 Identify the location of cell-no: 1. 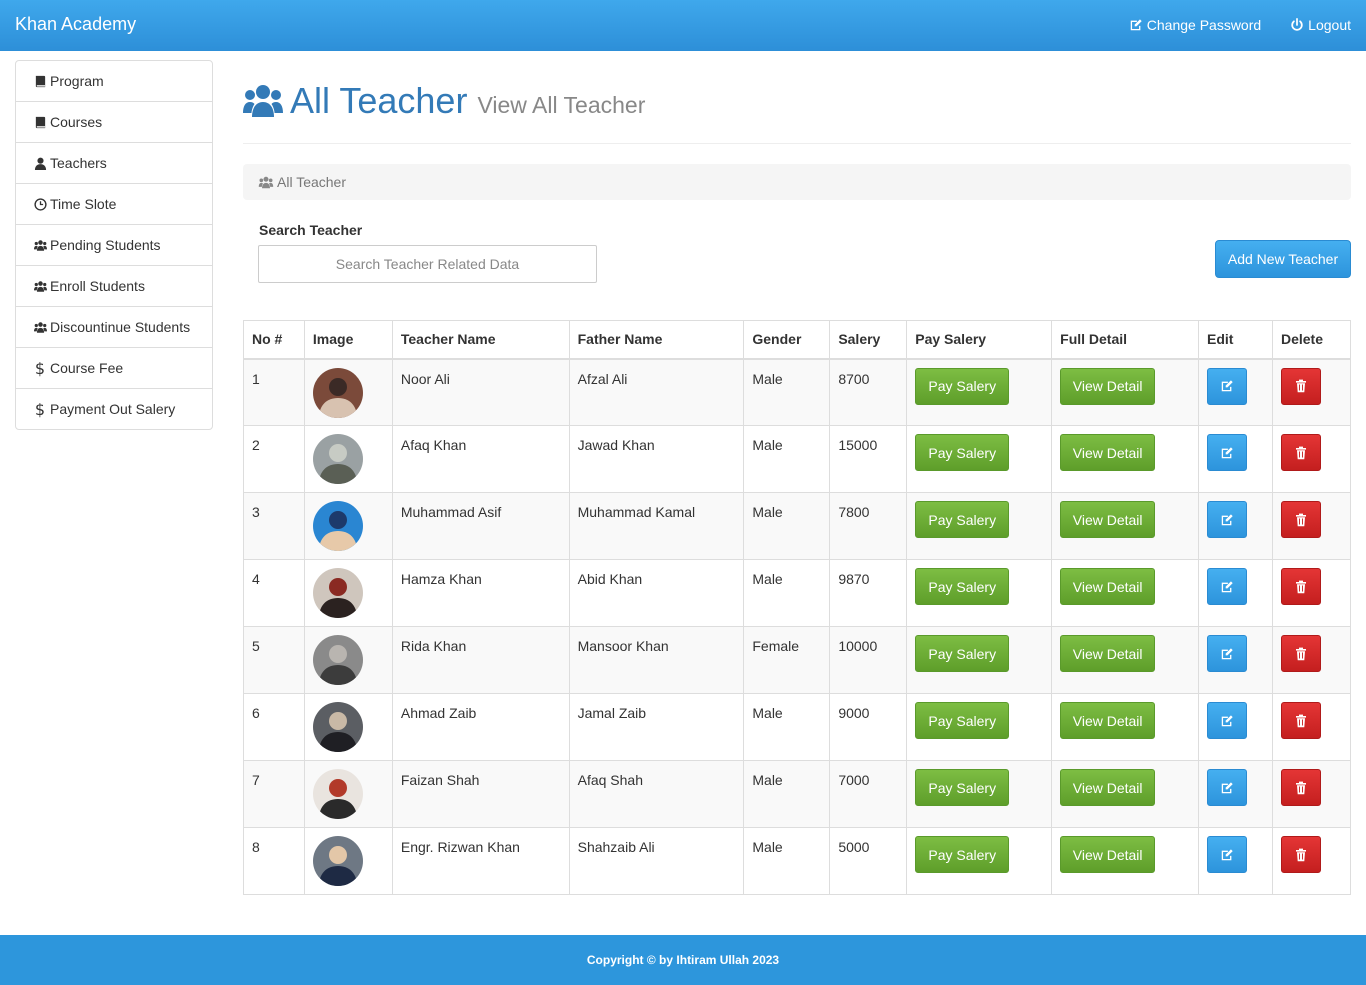
(274, 392).